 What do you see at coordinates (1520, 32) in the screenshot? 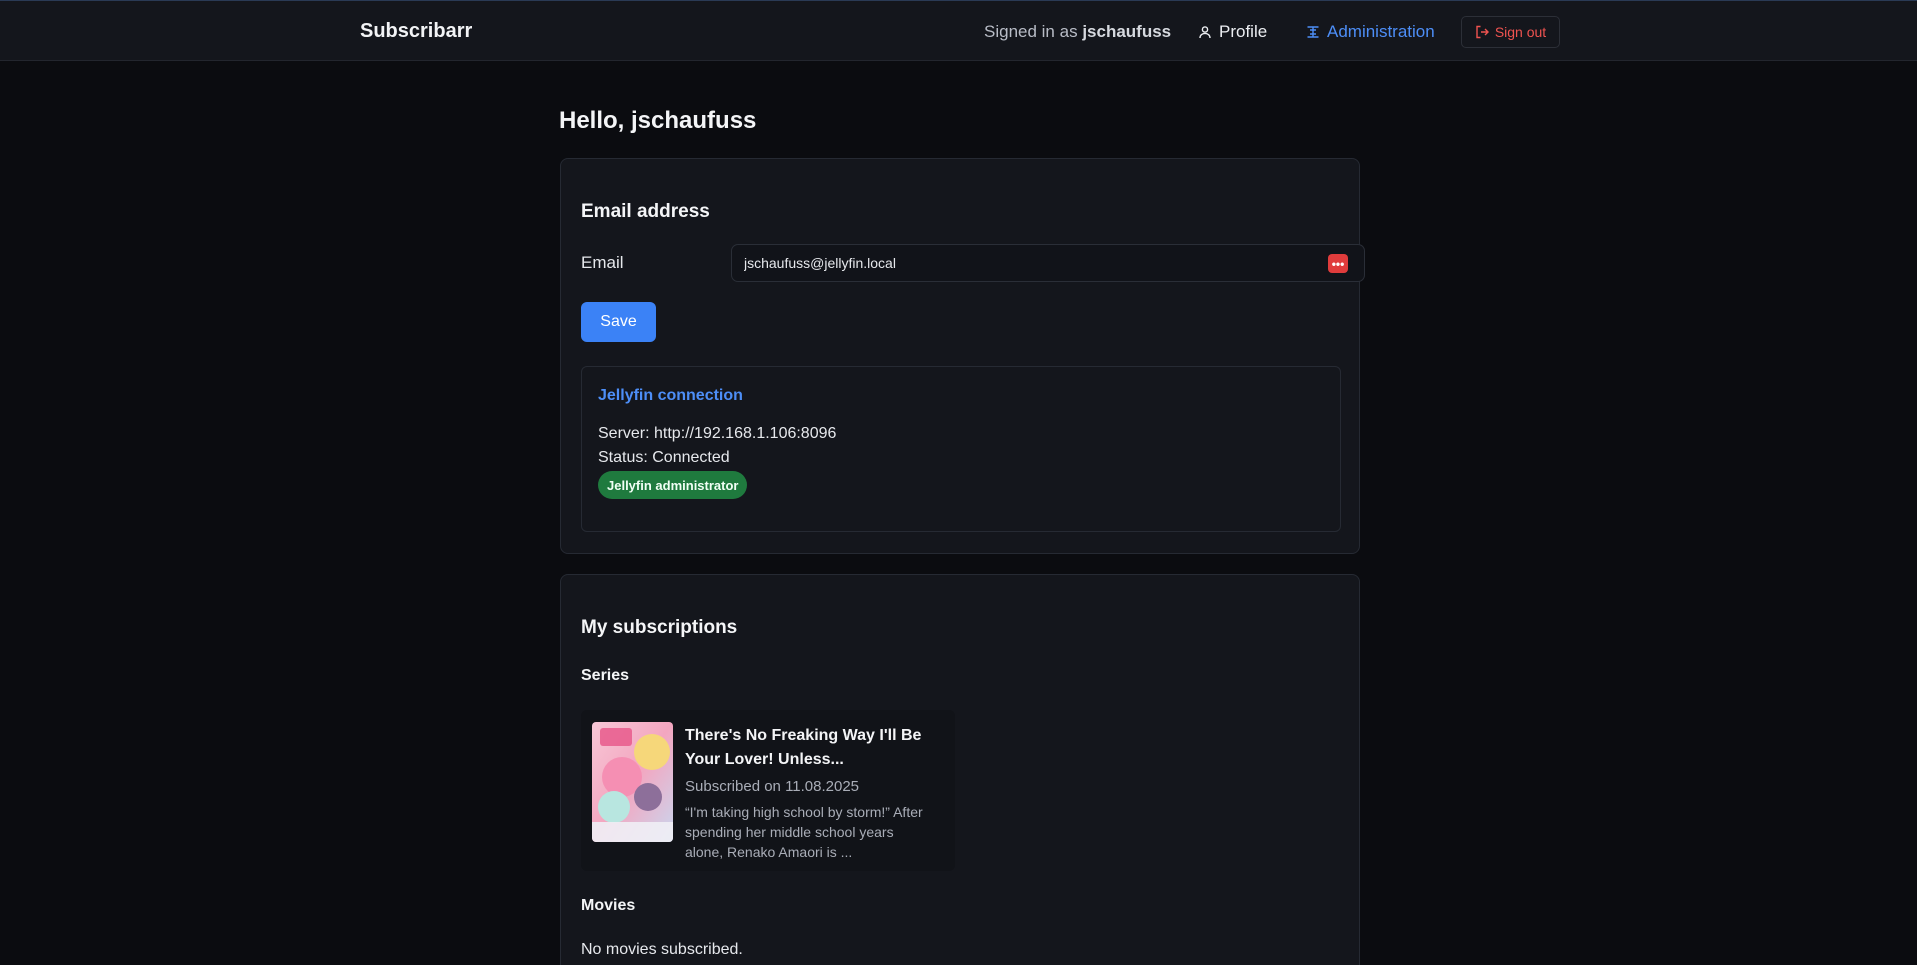
I see `sign-out-label: Sign out` at bounding box center [1520, 32].